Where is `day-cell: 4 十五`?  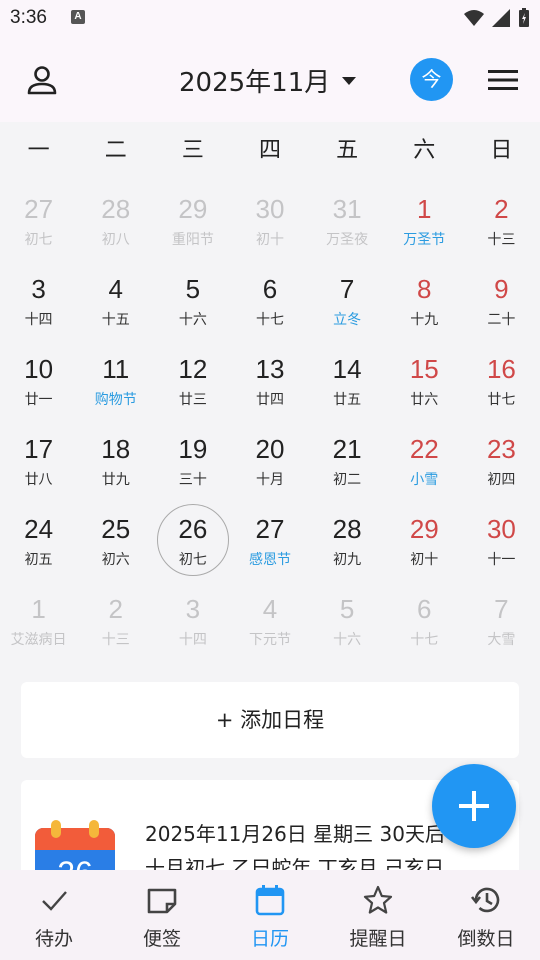
day-cell: 4 十五 is located at coordinates (115, 300).